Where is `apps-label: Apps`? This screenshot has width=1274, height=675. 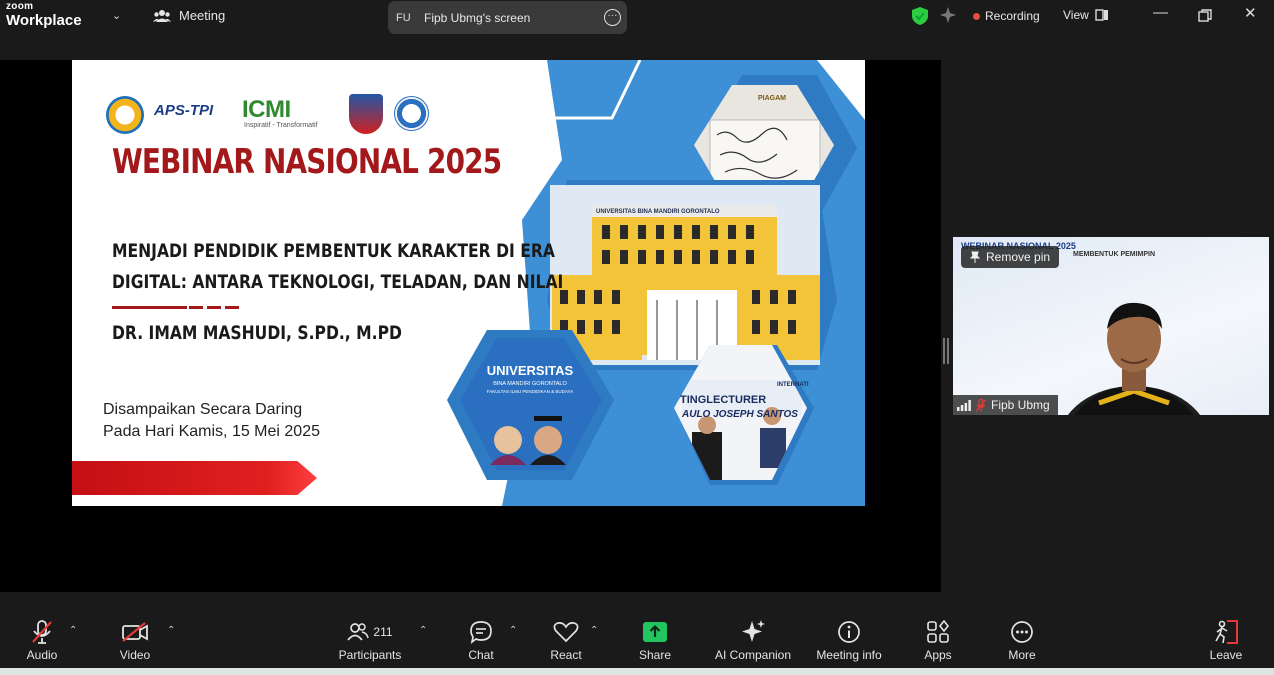
apps-label: Apps is located at coordinates (938, 655).